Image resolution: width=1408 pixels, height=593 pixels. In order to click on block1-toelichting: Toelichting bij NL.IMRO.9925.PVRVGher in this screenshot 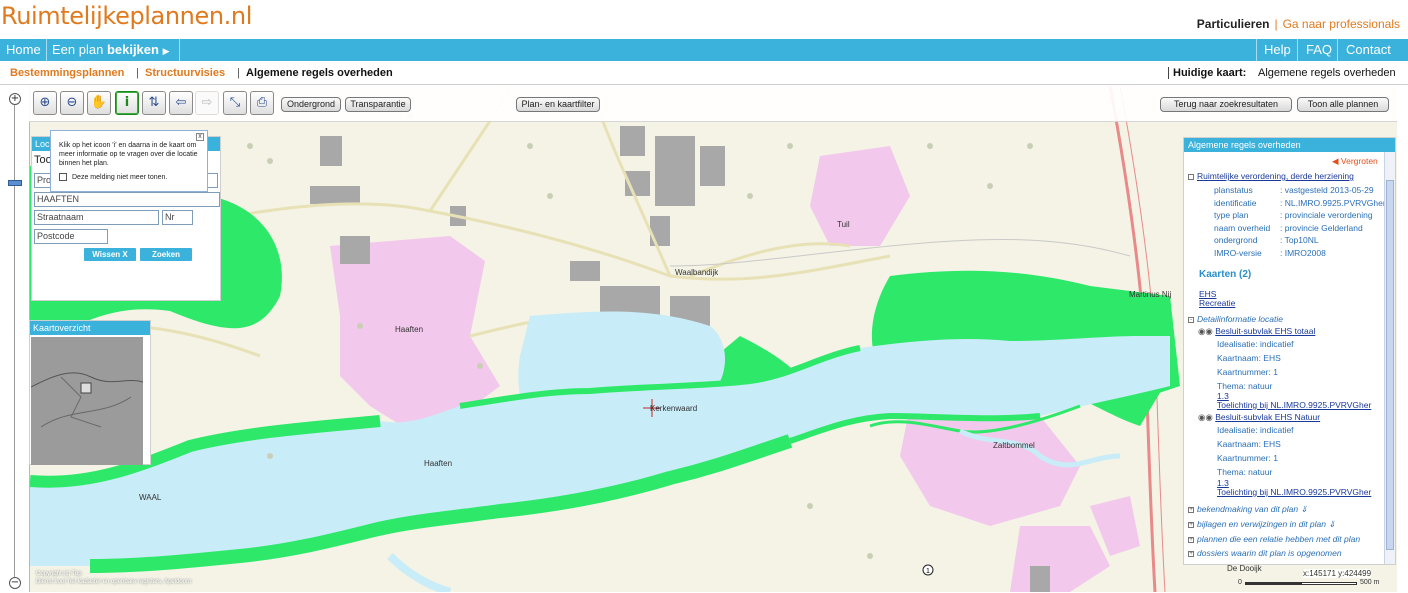, I will do `click(1294, 405)`.